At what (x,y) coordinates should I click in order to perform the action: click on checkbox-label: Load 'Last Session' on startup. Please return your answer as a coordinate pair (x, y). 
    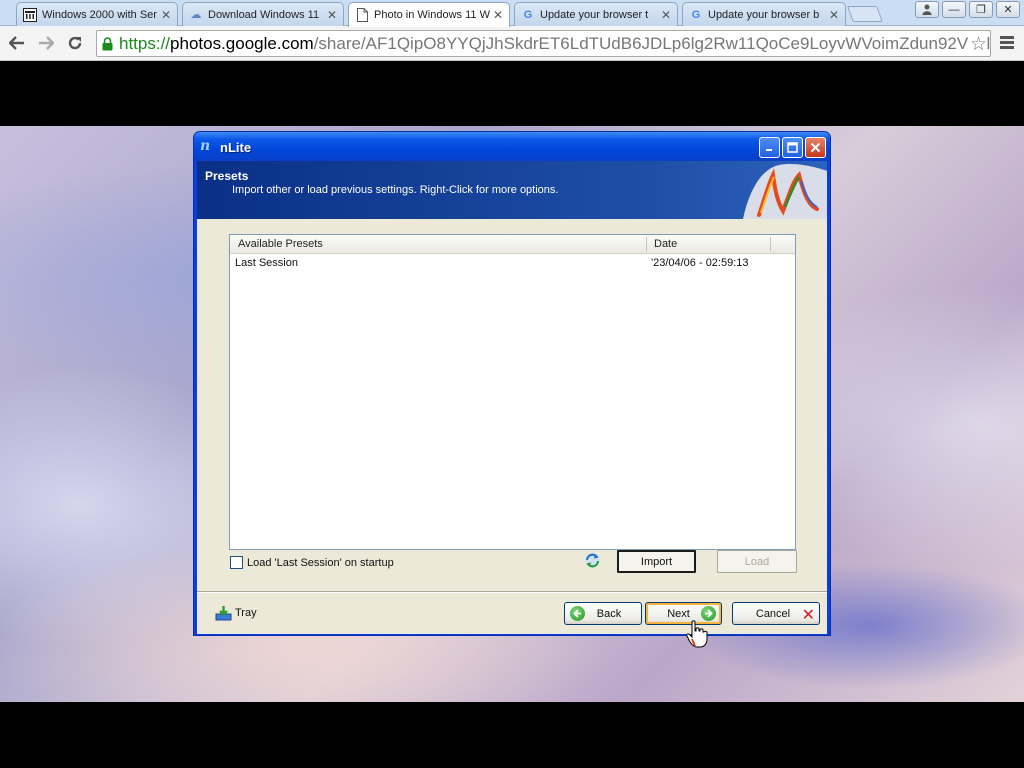
    Looking at the image, I should click on (320, 562).